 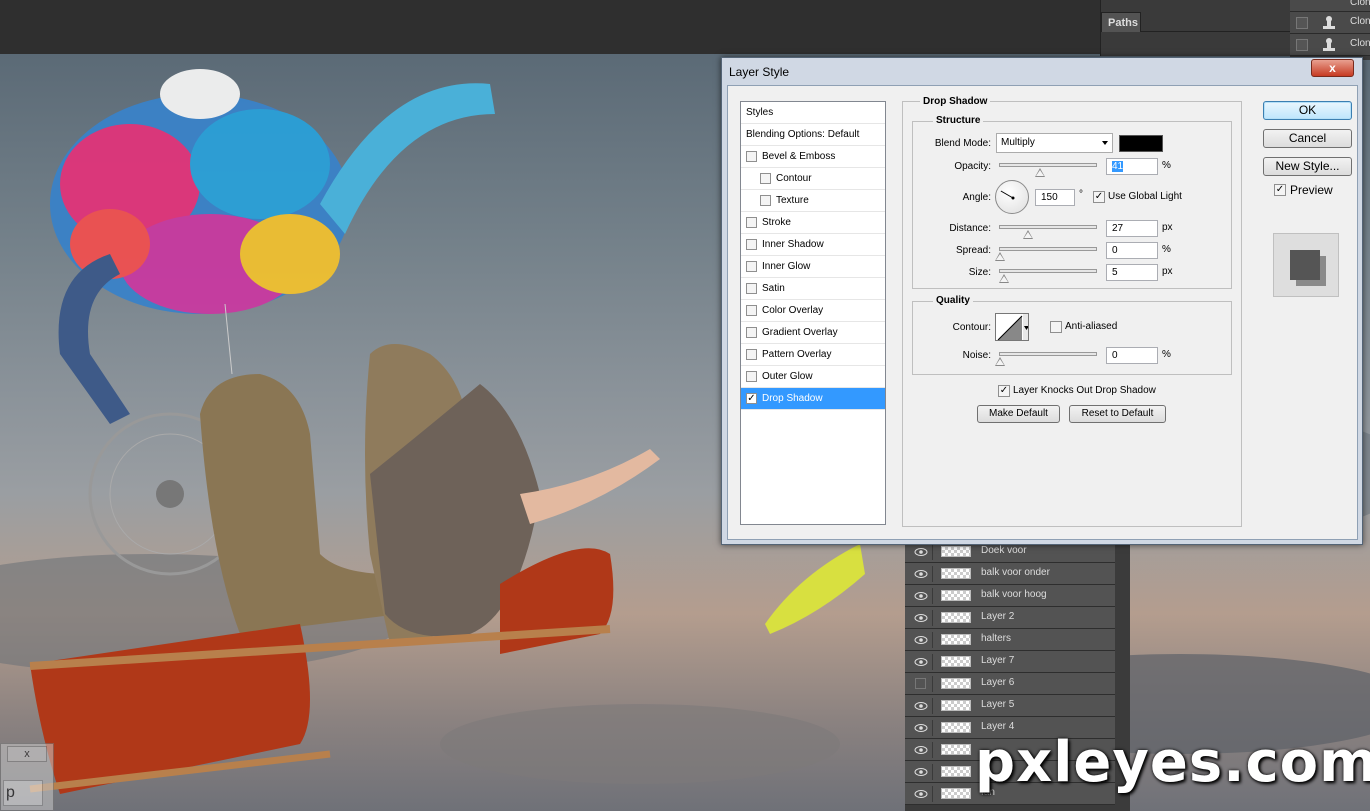 What do you see at coordinates (813, 201) in the screenshot?
I see `style-item-texture: Texture` at bounding box center [813, 201].